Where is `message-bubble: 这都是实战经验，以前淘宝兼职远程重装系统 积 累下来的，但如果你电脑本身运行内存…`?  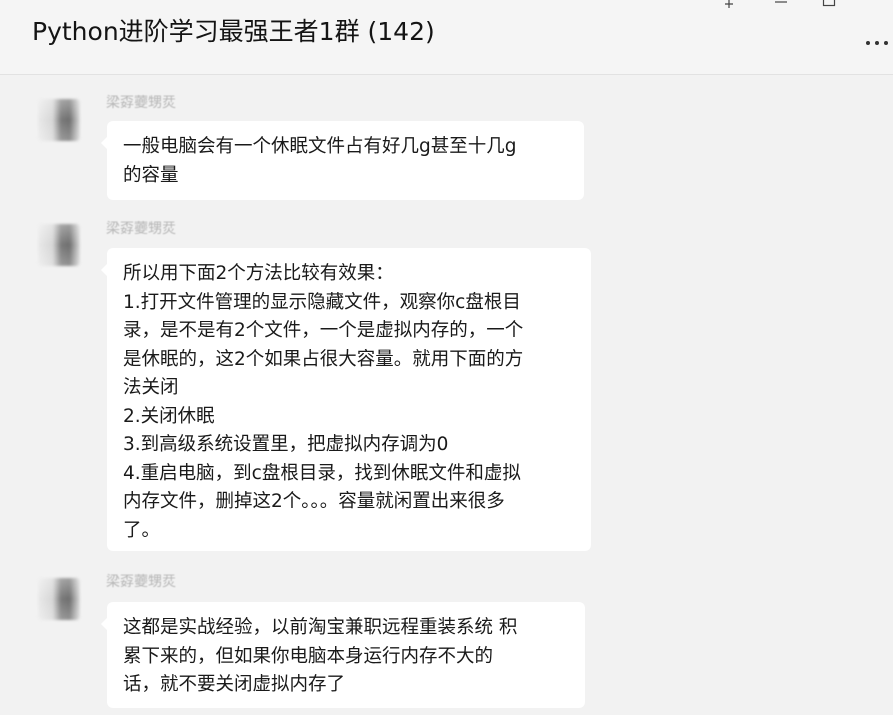
message-bubble: 这都是实战经验，以前淘宝兼职远程重装系统 积 累下来的，但如果你电脑本身运行内存… is located at coordinates (343, 655).